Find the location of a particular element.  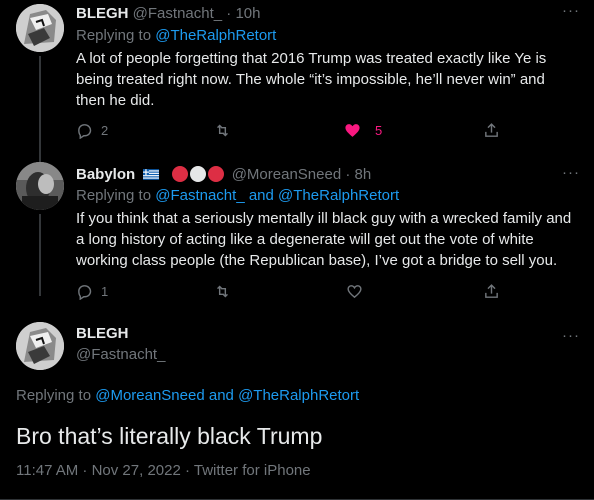

tweet2-time: · 8h is located at coordinates (358, 174).